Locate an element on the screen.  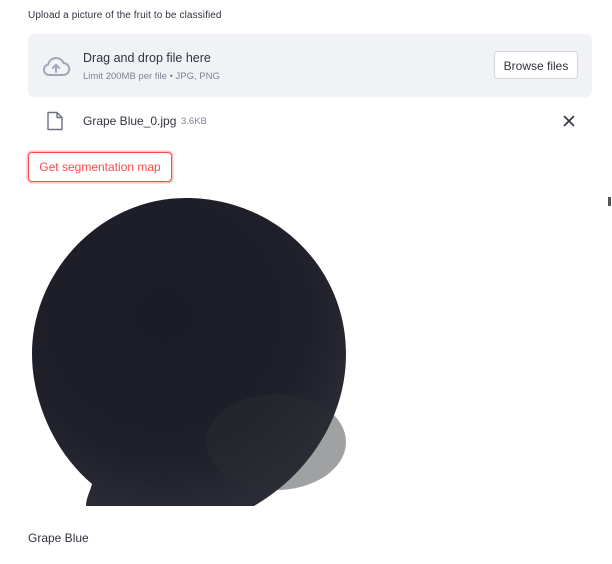
dropzone-title: Drag and drop file here is located at coordinates (147, 58).